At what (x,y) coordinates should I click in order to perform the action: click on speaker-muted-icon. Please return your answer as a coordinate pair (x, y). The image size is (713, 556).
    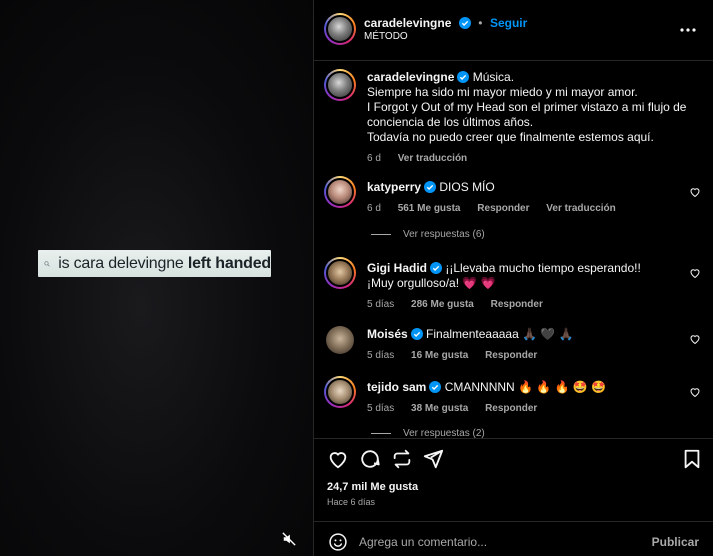
    Looking at the image, I should click on (289, 539).